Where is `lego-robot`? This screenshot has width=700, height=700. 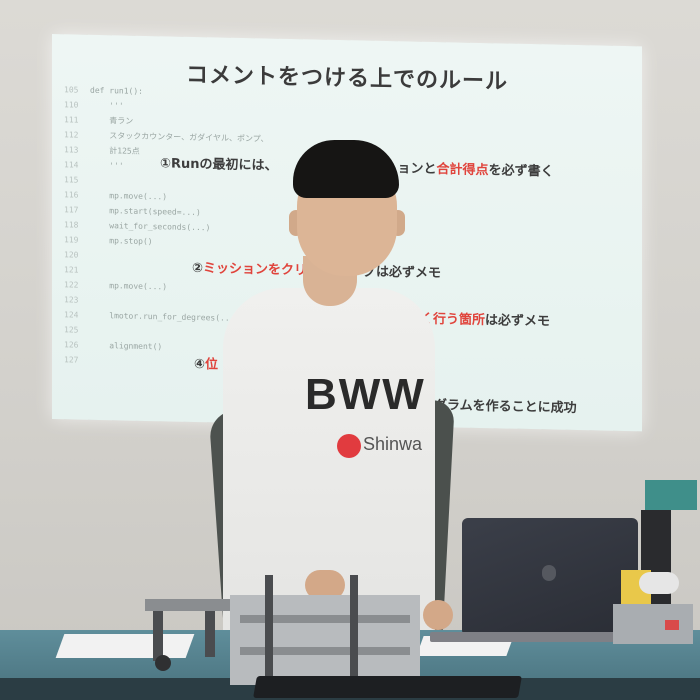
lego-robot is located at coordinates (285, 630).